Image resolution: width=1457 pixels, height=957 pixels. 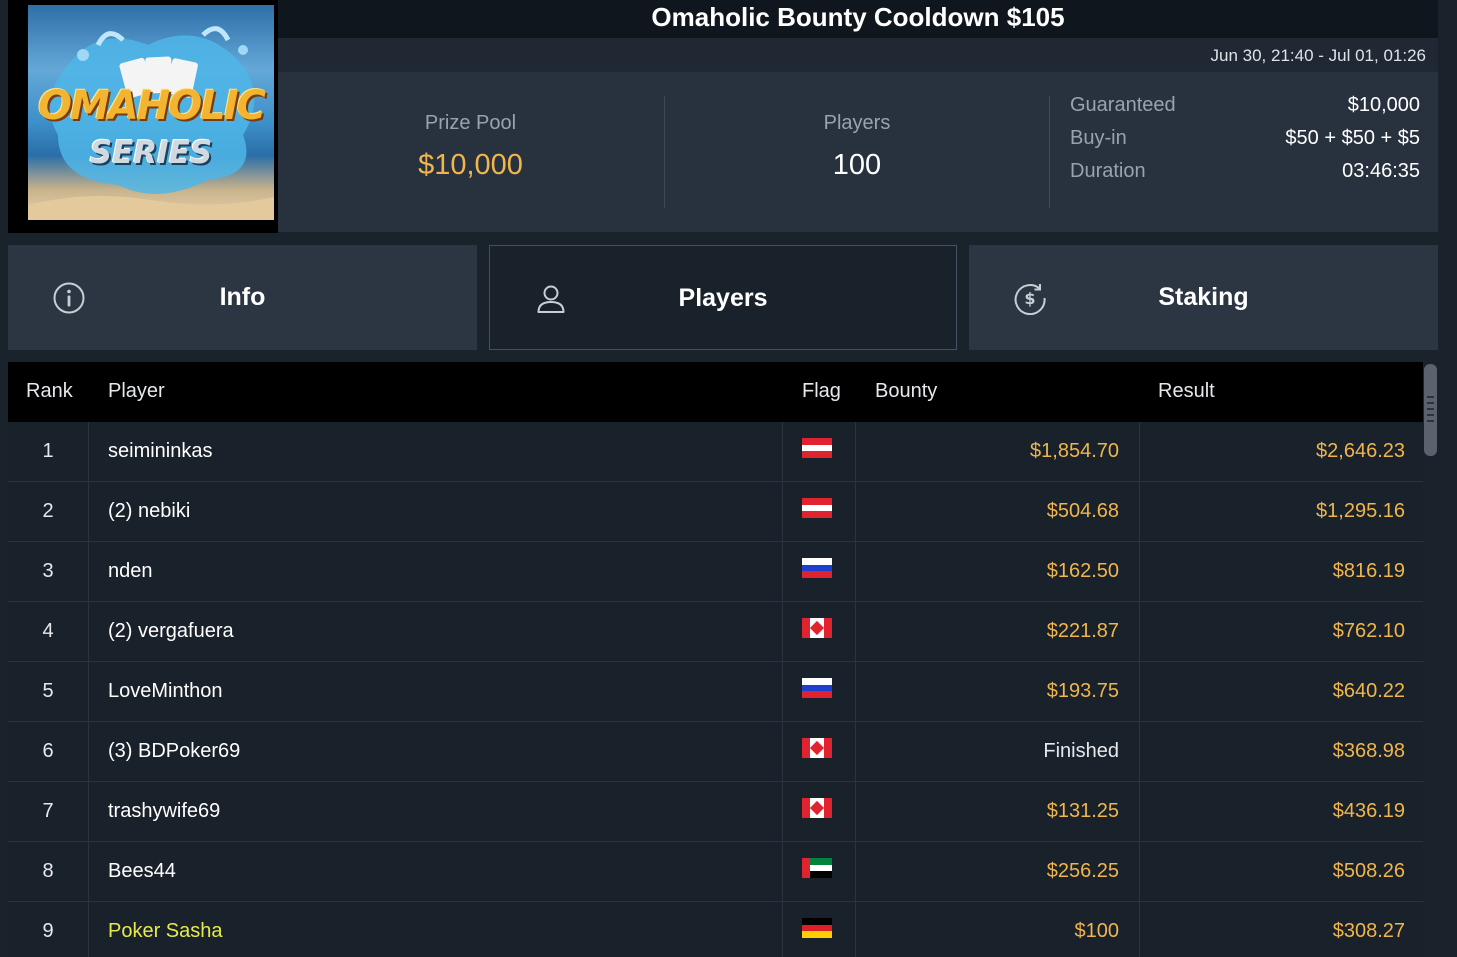 I want to click on detail-label: Guaranteed, so click(x=1123, y=105).